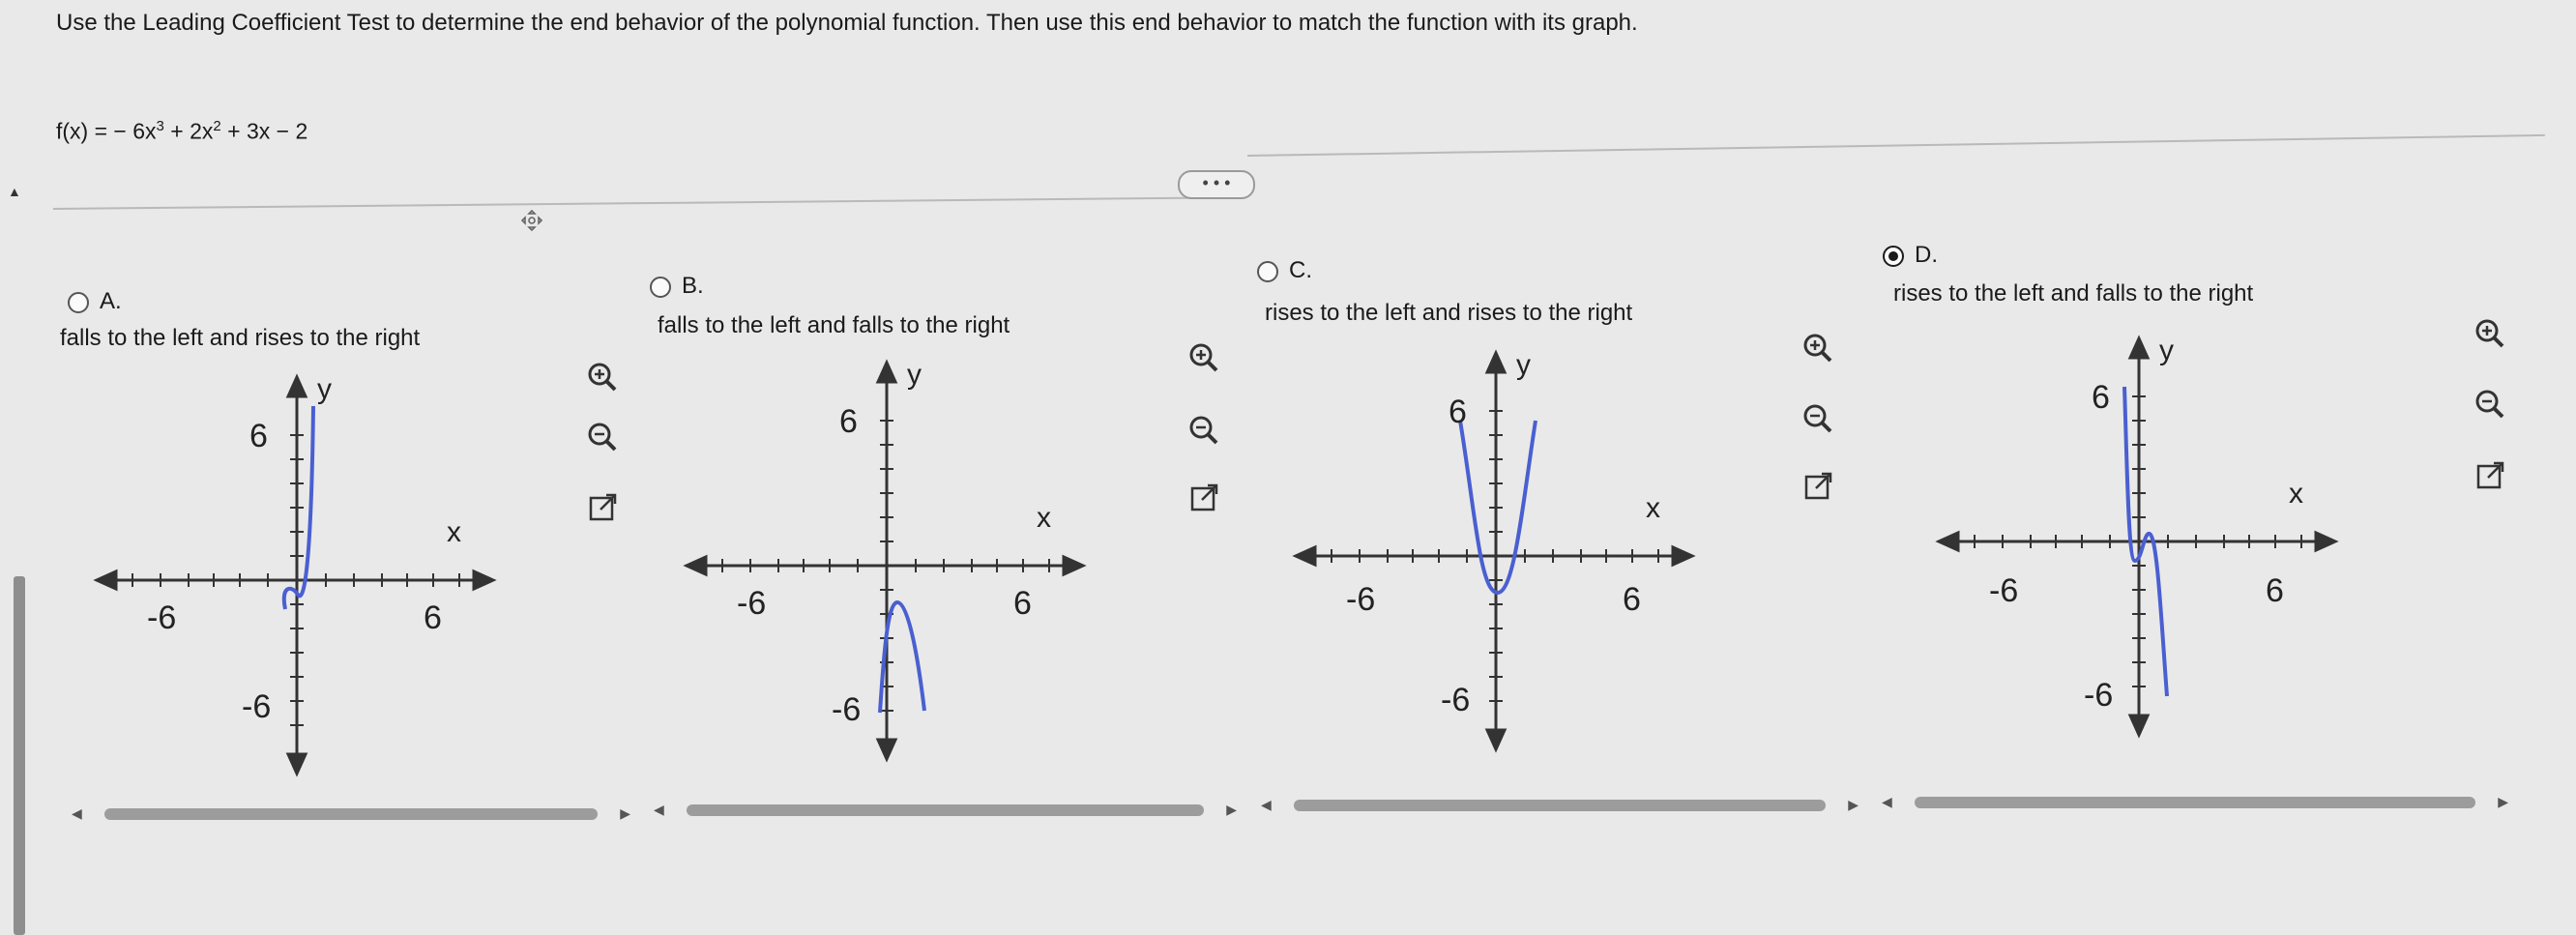 This screenshot has width=2576, height=935. I want to click on graph-b-scrollbar: ◀ ▶, so click(945, 810).